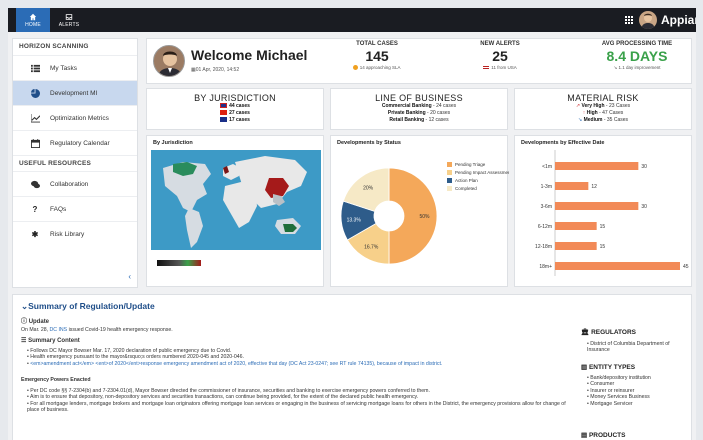  What do you see at coordinates (58, 209) in the screenshot?
I see `sidebar-item-label: FAQs` at bounding box center [58, 209].